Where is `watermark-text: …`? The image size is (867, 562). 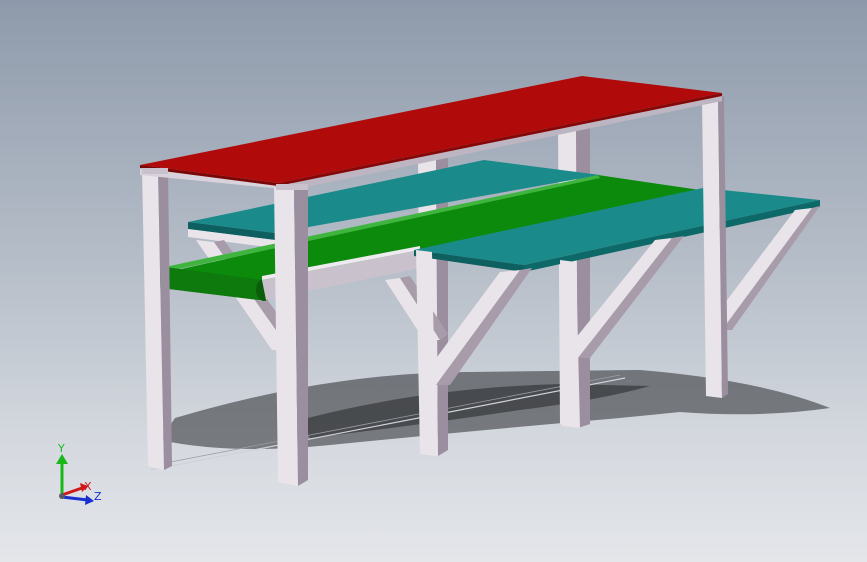
watermark-text: … is located at coordinates (629, 380).